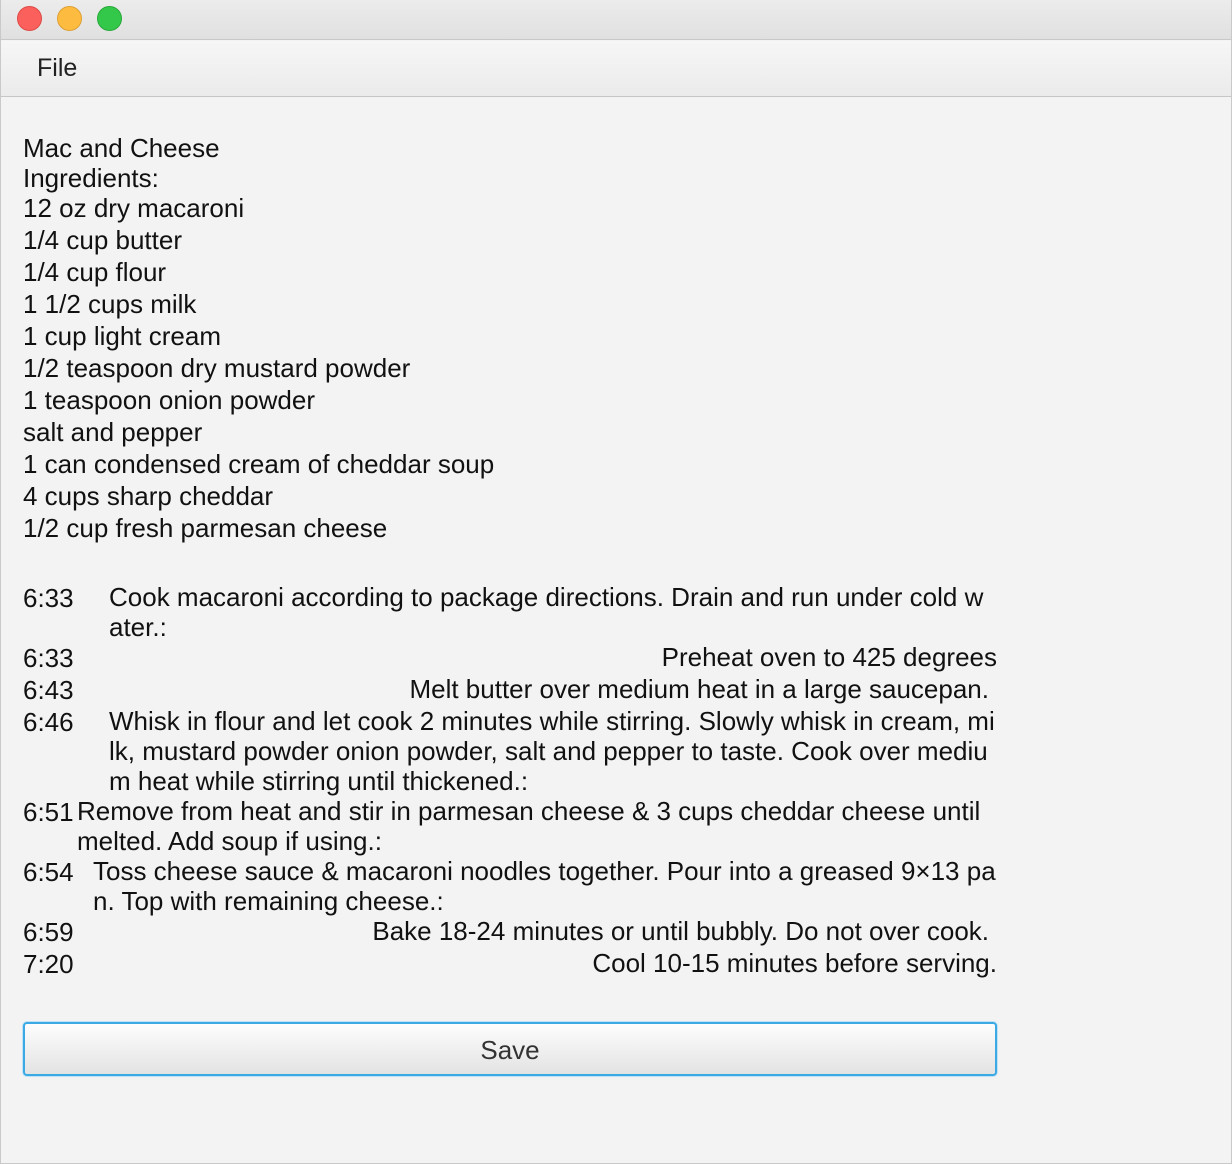  I want to click on minimize-window-button, so click(69, 18).